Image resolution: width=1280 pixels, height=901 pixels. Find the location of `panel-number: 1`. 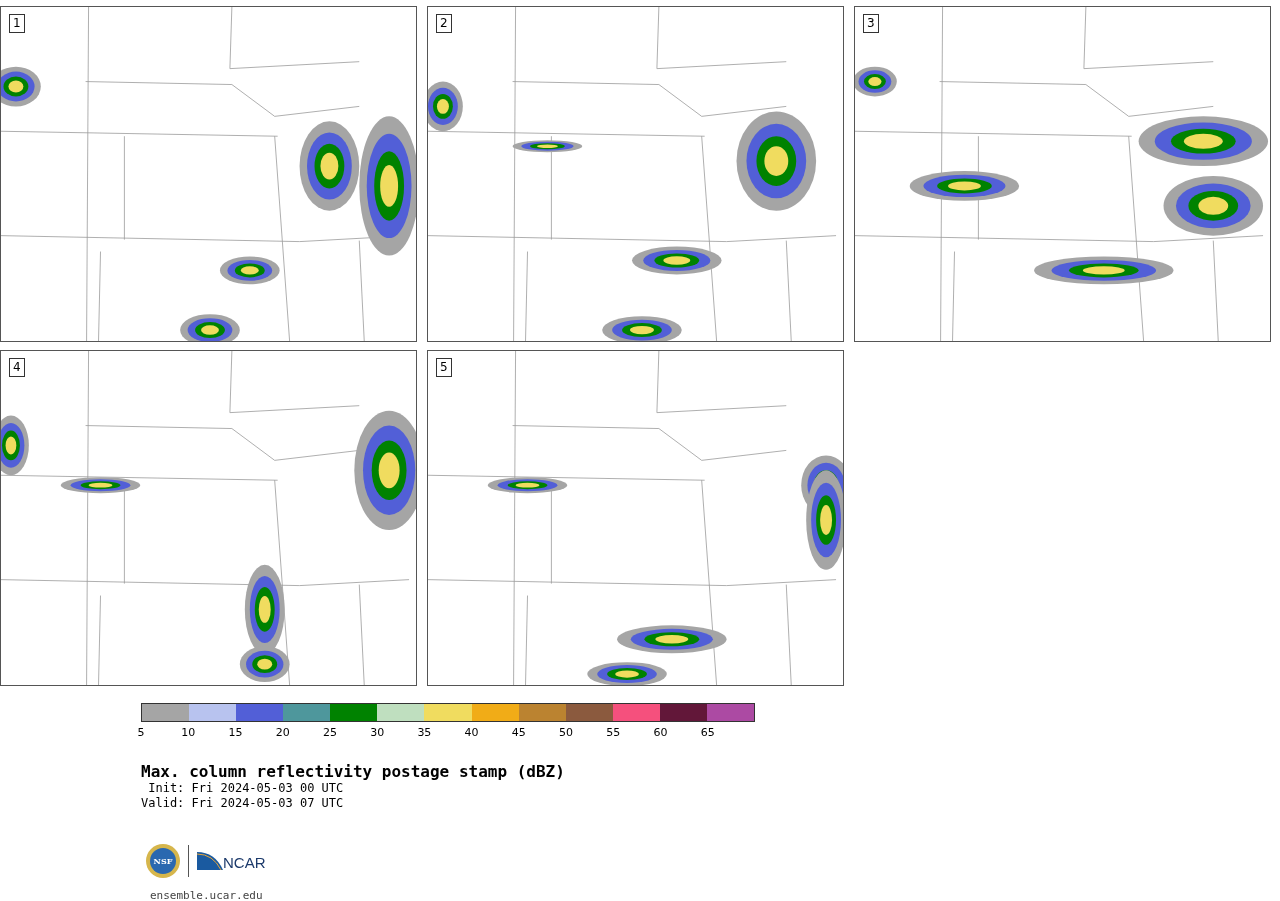

panel-number: 1 is located at coordinates (17, 23).